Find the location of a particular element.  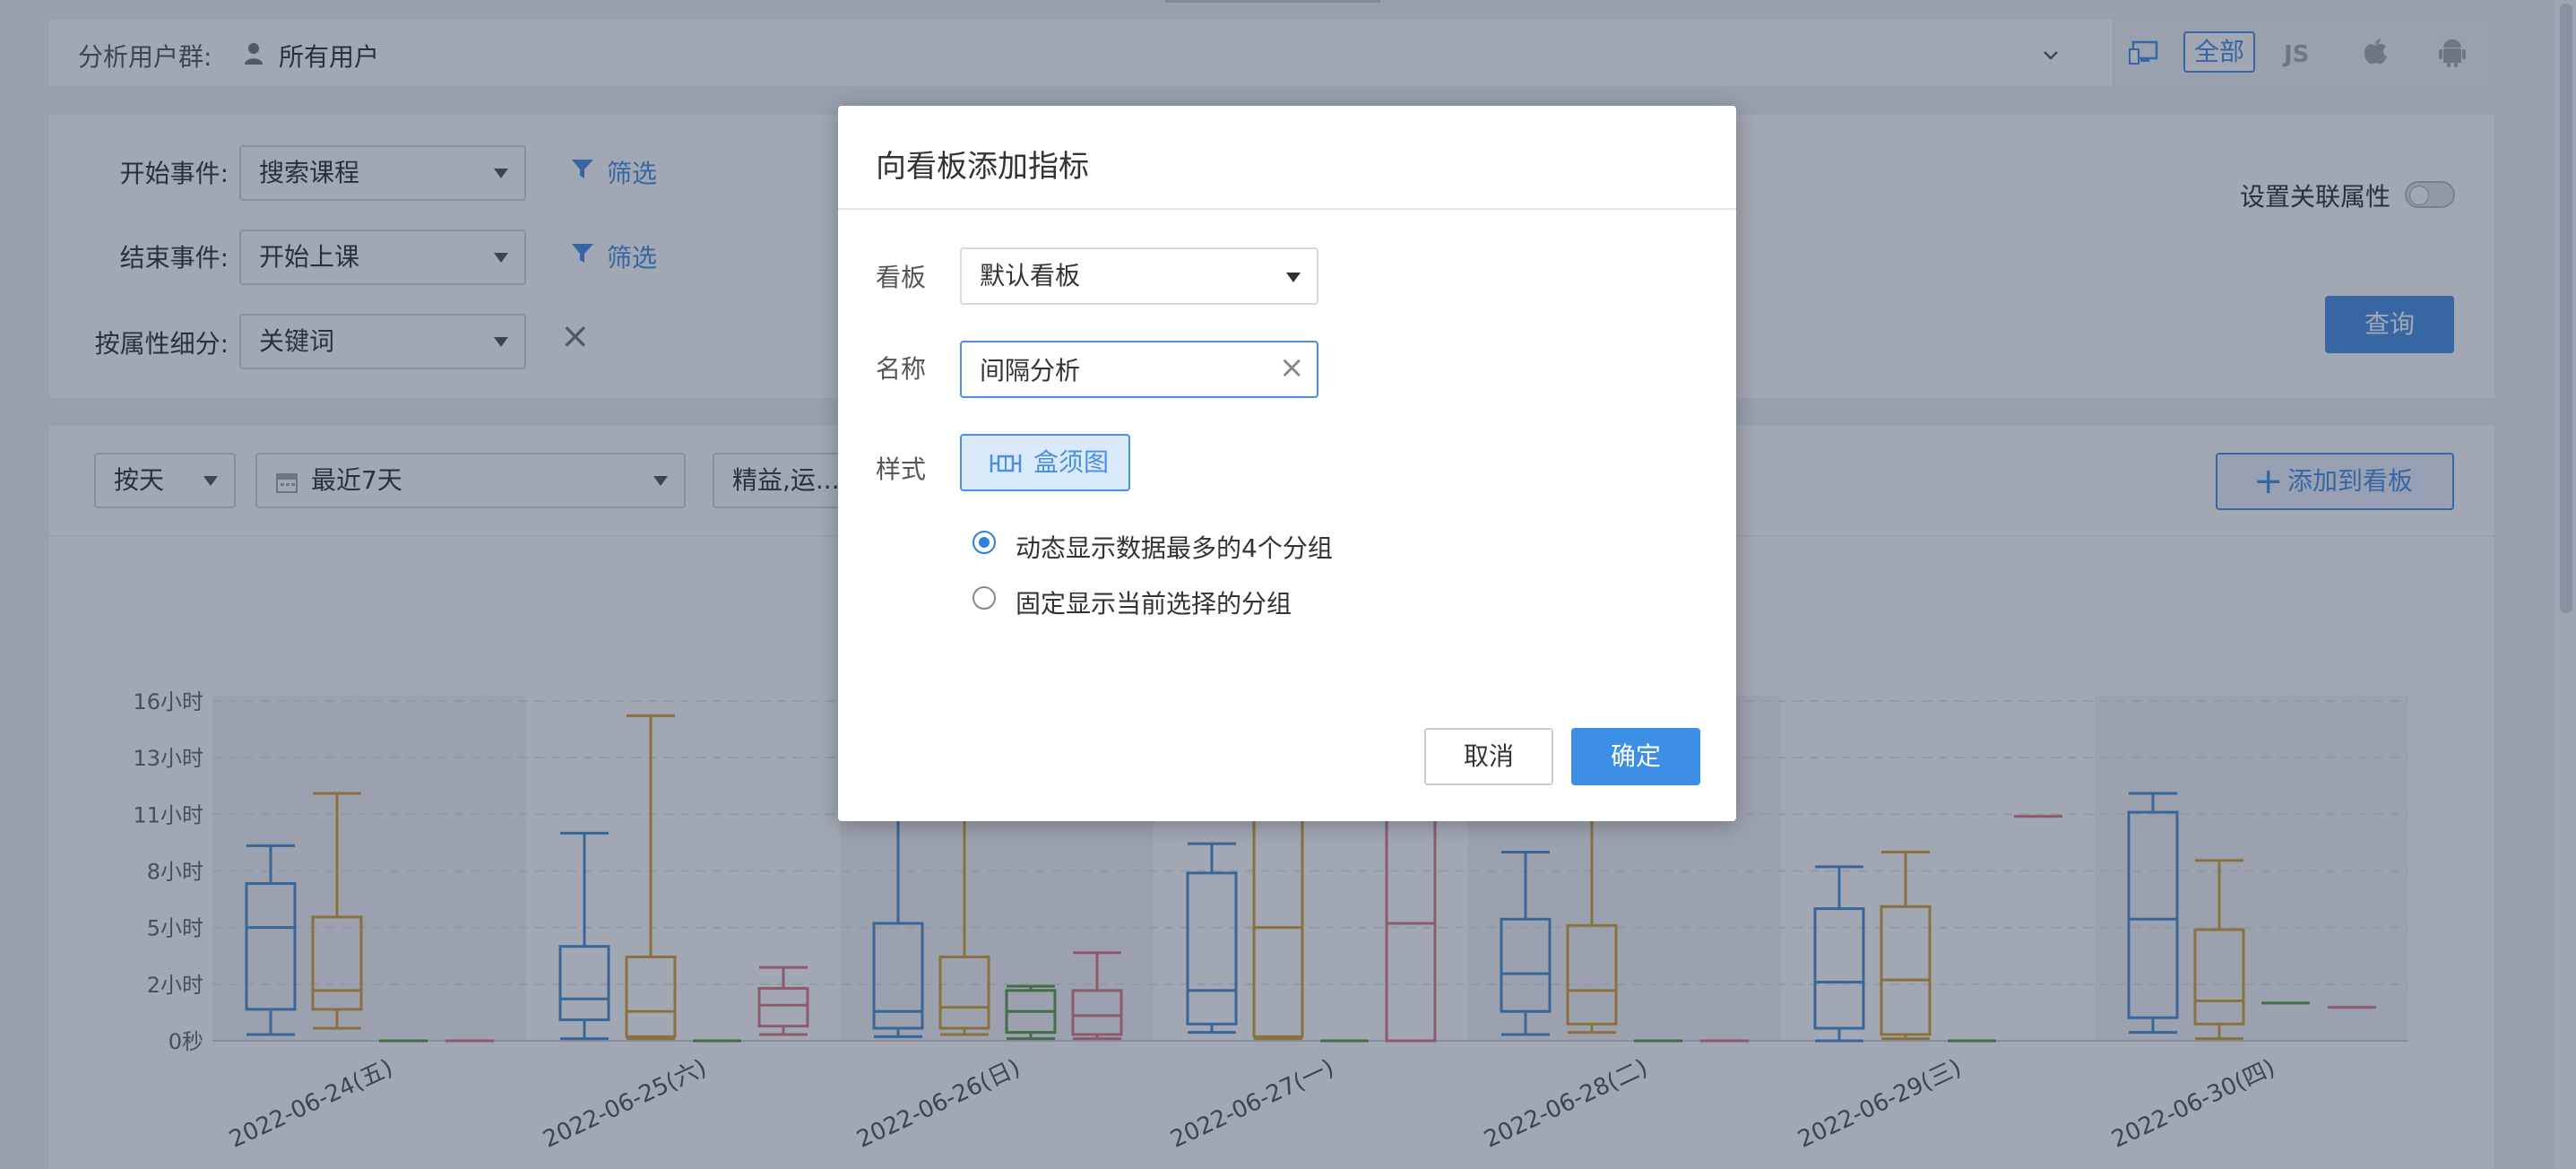

name-input is located at coordinates (1139, 370).